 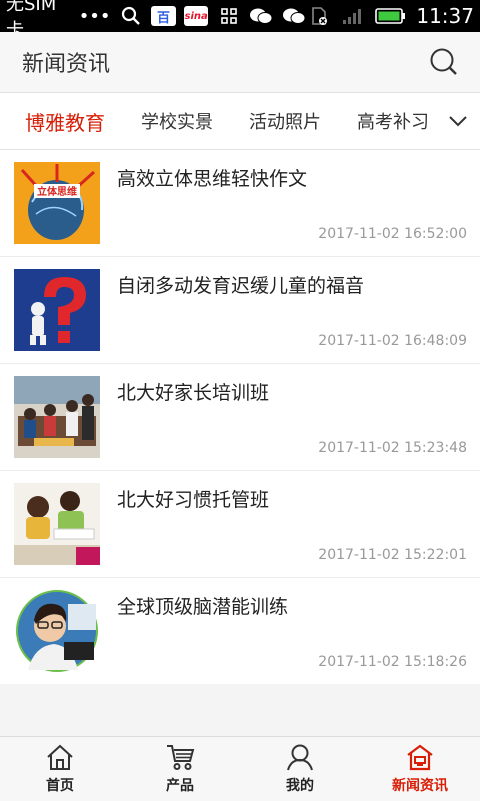 I want to click on search-icon, so click(x=443, y=61).